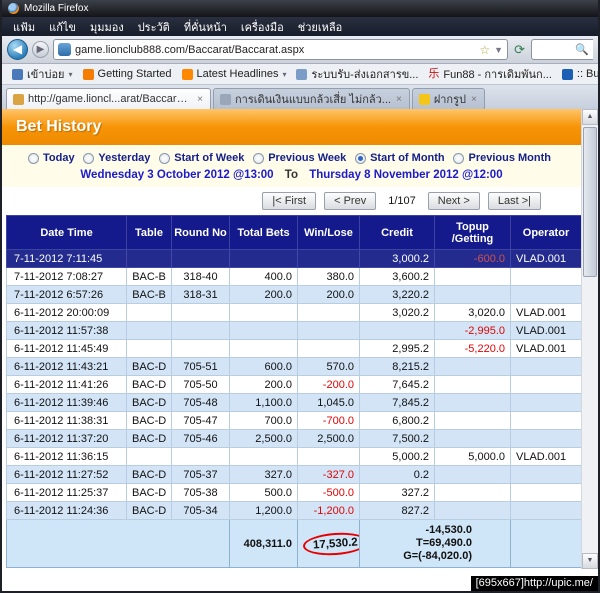 The image size is (600, 593). What do you see at coordinates (46, 75) in the screenshot?
I see `bookmark-label: เข้าบ่อย` at bounding box center [46, 75].